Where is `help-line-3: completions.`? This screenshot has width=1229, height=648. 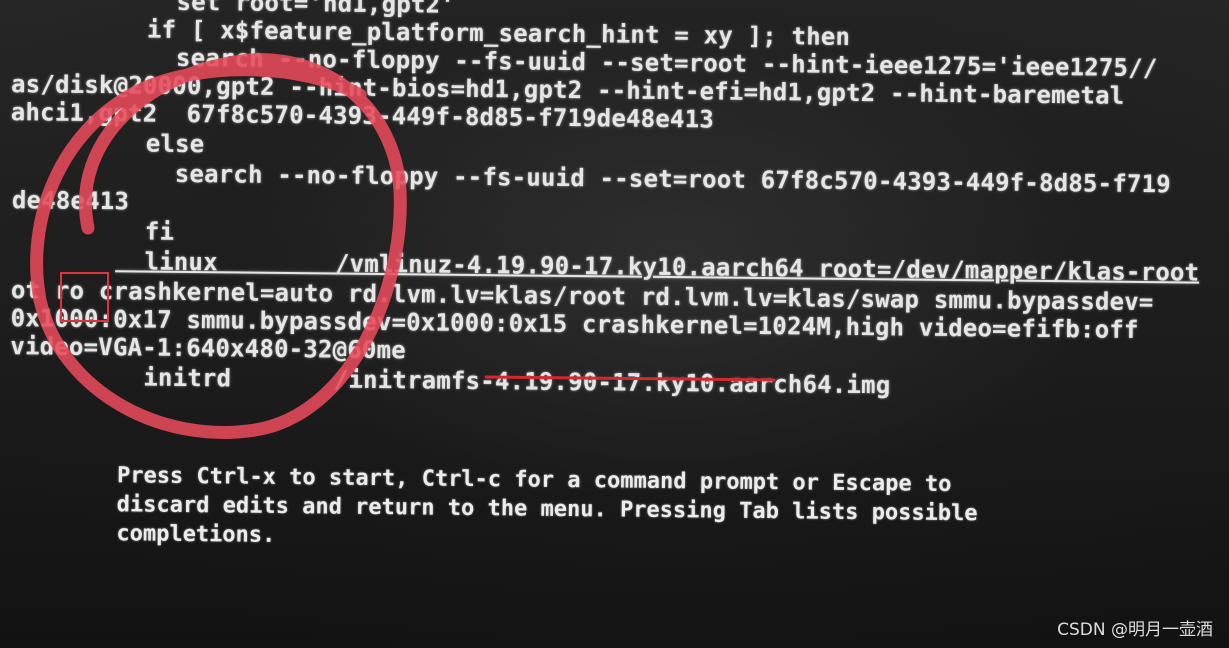
help-line-3: completions. is located at coordinates (196, 534).